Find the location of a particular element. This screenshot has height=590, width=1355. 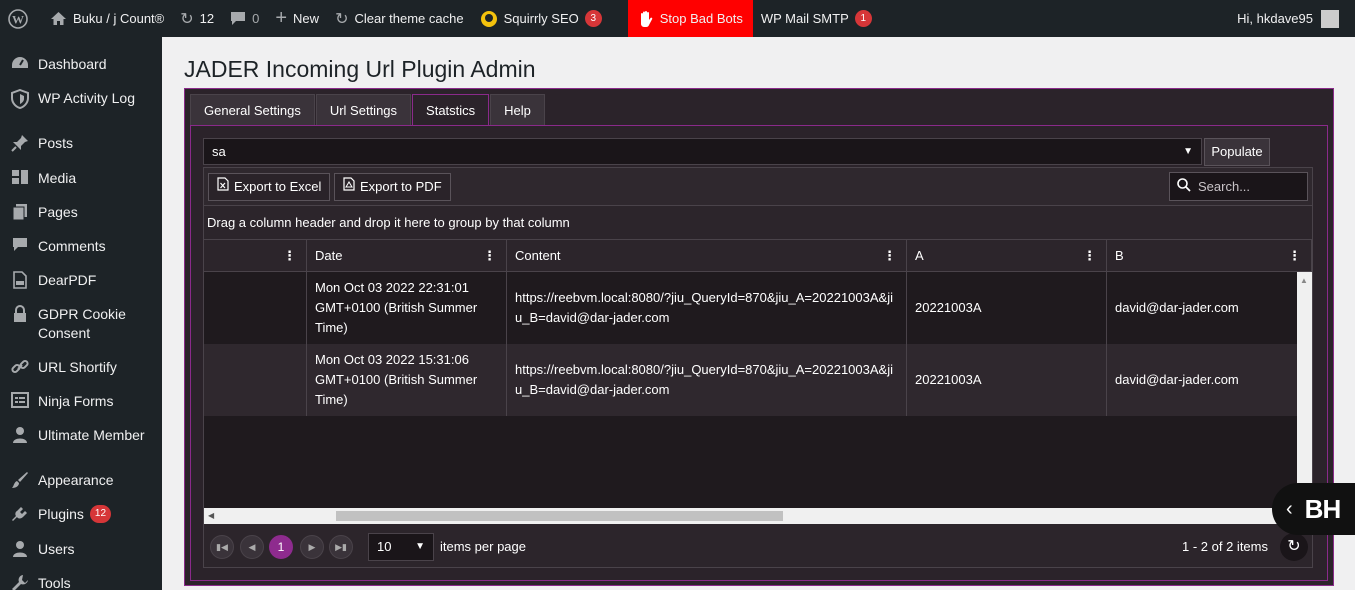

page-size-select: 10 ▼ is located at coordinates (401, 547).